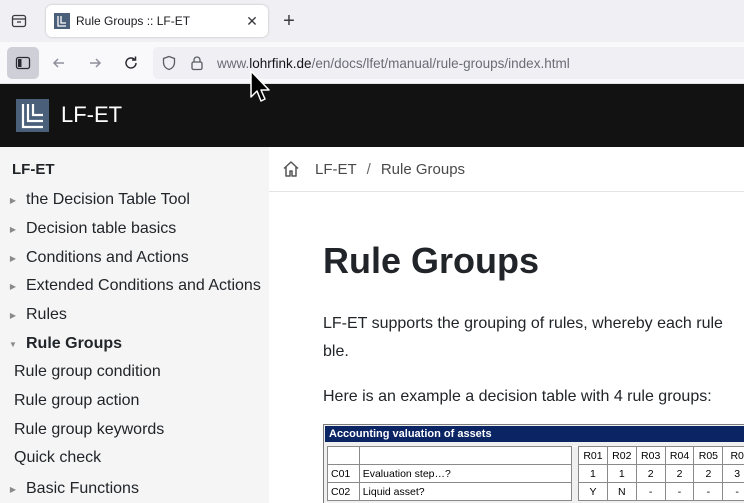 The width and height of the screenshot is (744, 503). I want to click on sidebar-item-rules: ▶ Rules, so click(134, 315).